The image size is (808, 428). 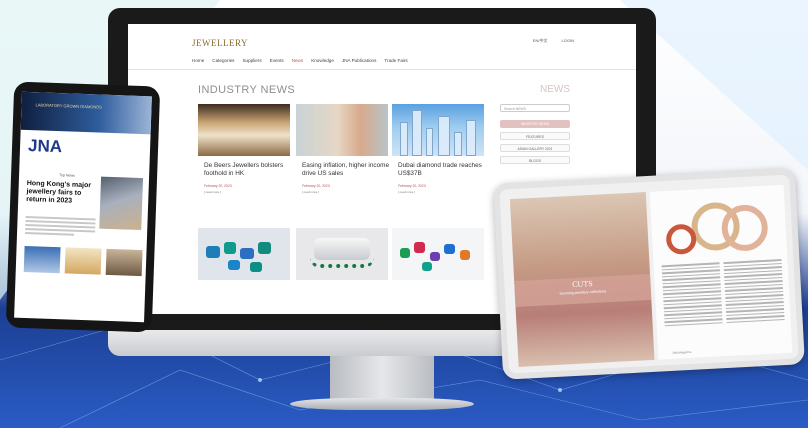 I want to click on tablet-banner: LABORATORY GROWN DIAMONDS, so click(x=86, y=113).